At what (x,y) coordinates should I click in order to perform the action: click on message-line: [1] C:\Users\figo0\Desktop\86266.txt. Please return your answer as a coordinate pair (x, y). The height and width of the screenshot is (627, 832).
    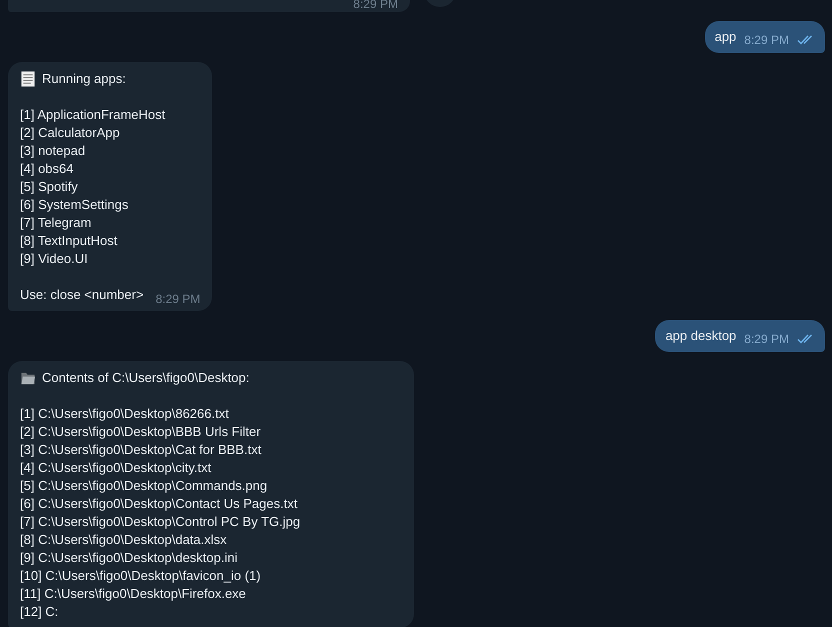
    Looking at the image, I should click on (125, 414).